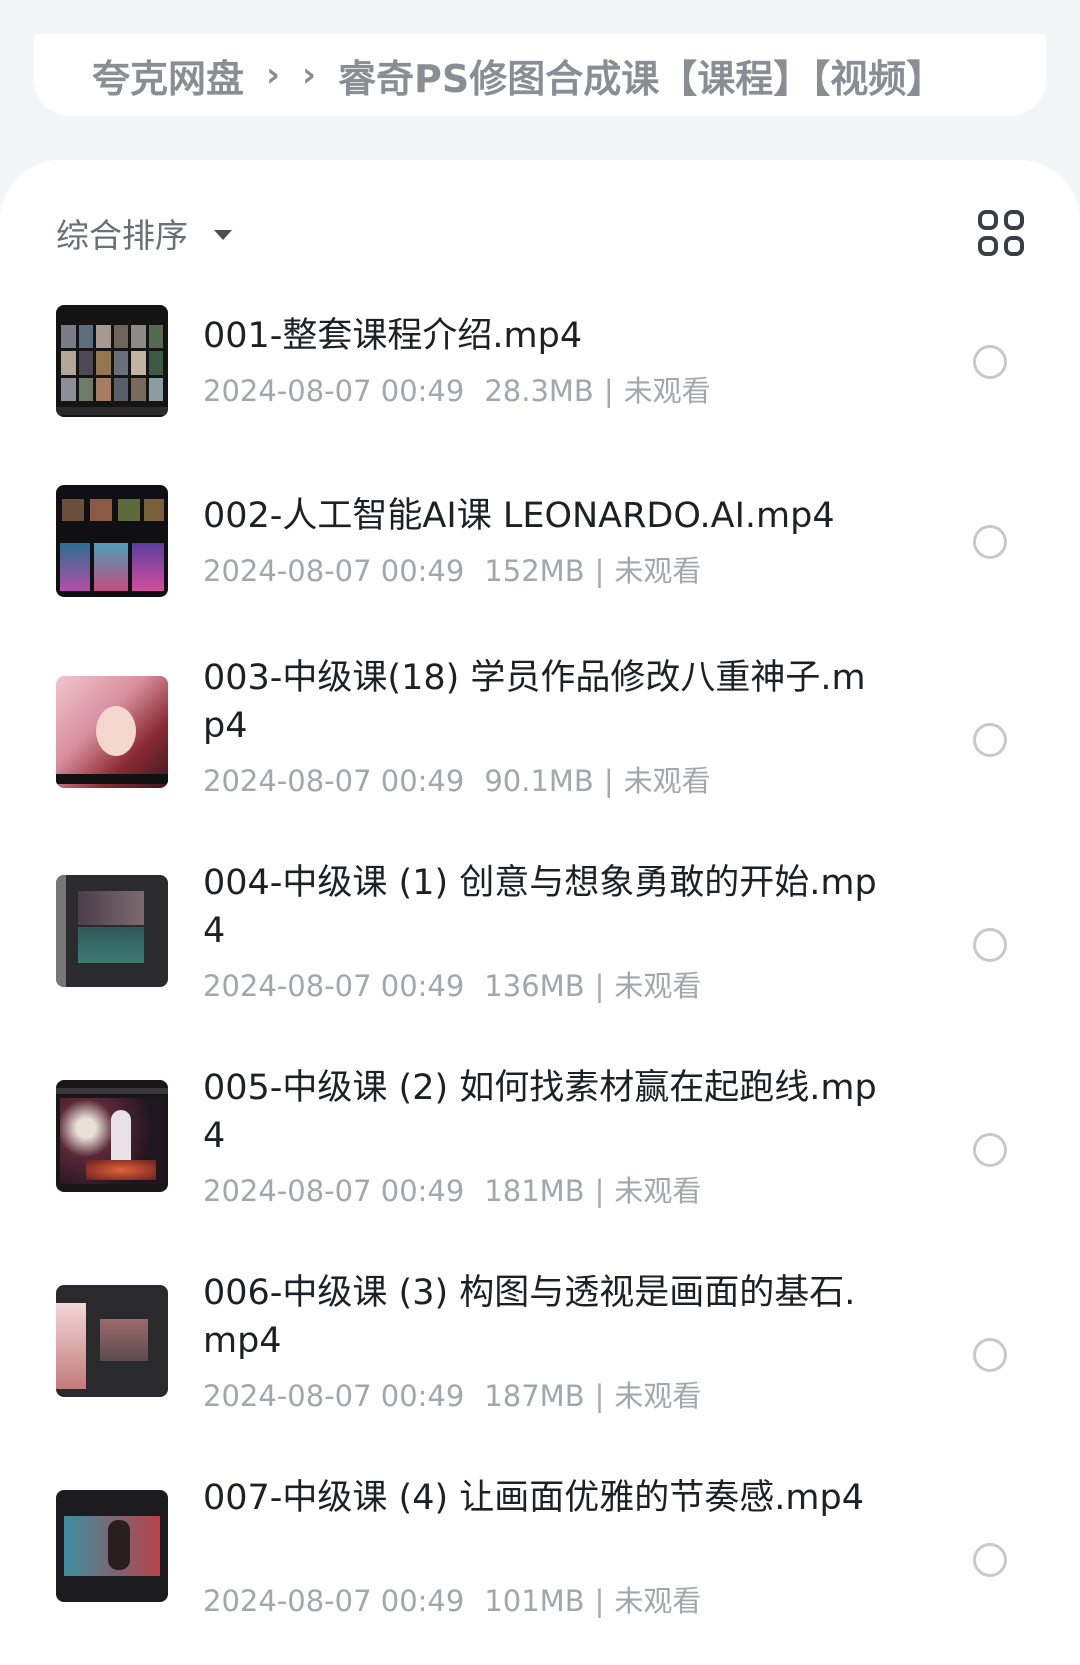 The image size is (1080, 1665). I want to click on file-size: 187MB, so click(534, 1396).